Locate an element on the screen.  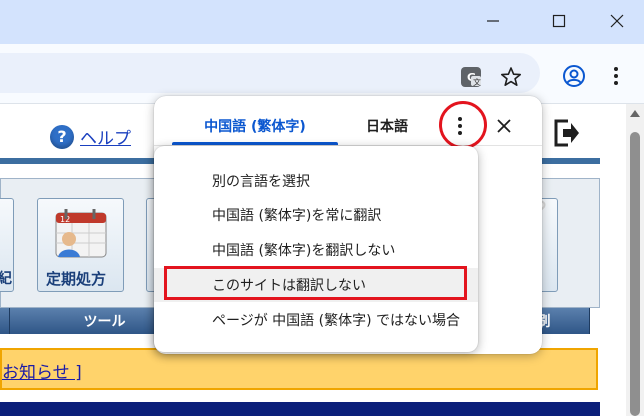
scroll-up-icon is located at coordinates (635, 113).